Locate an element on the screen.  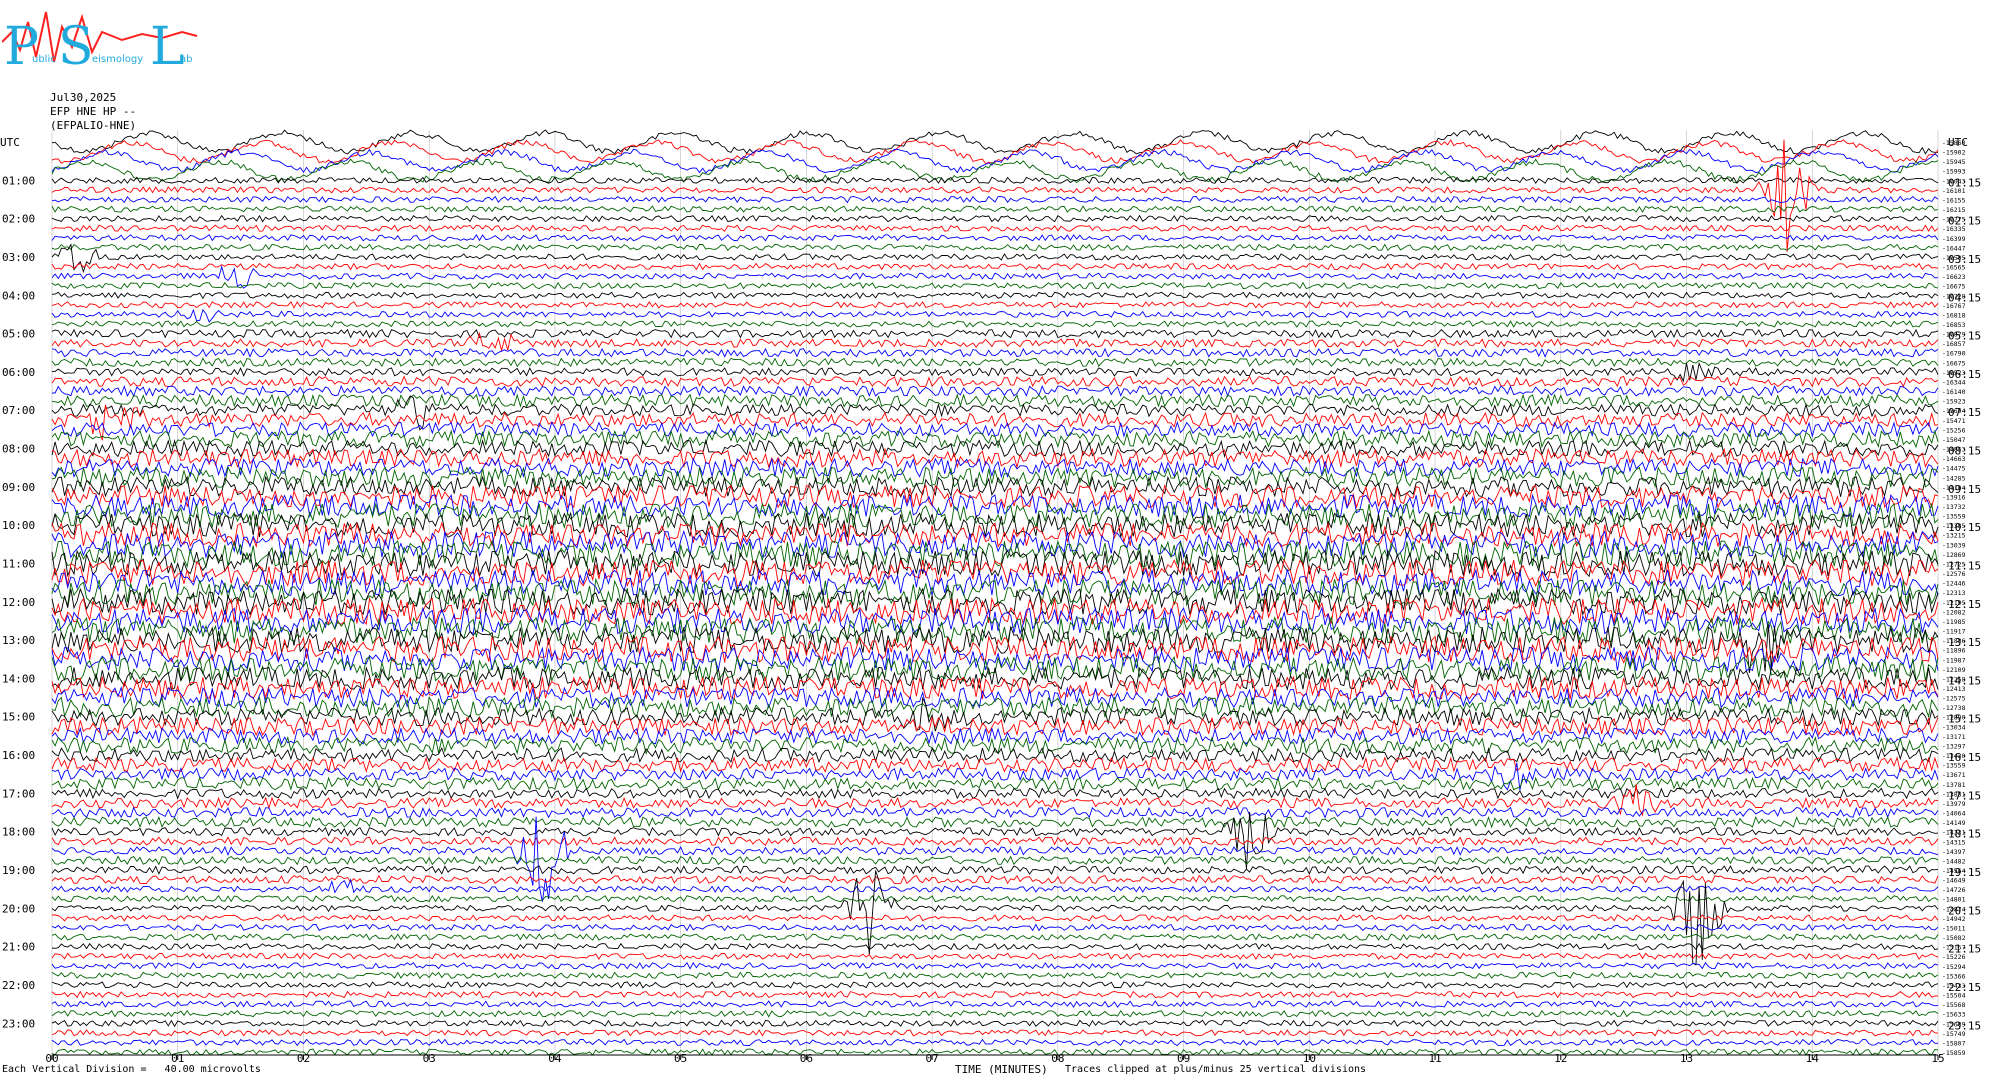
trace-offset-label: -14104 is located at coordinates (1954, 488).